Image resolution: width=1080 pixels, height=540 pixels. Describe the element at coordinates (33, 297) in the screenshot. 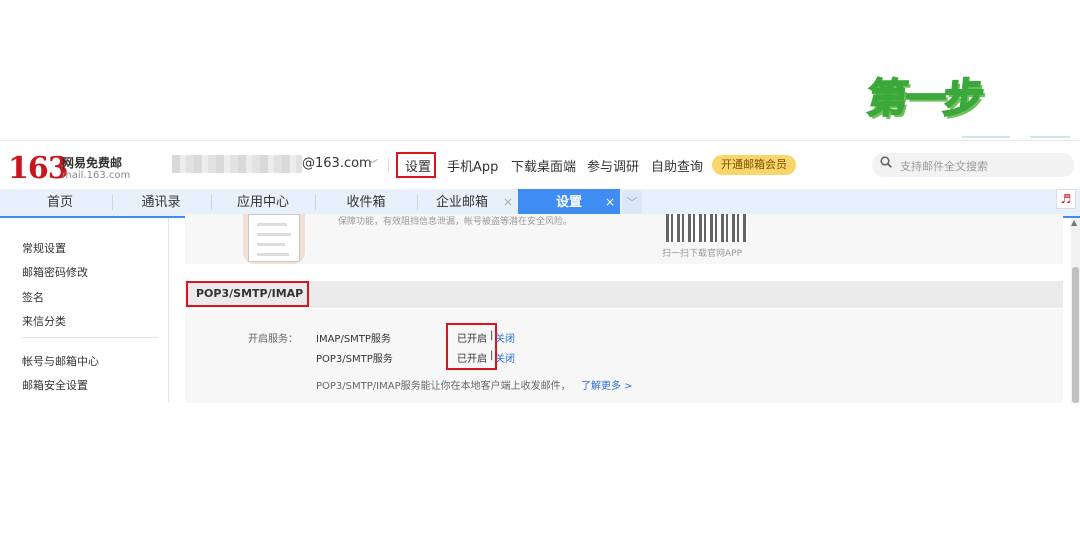

I see `sidebar-item-signature: 签名` at that location.